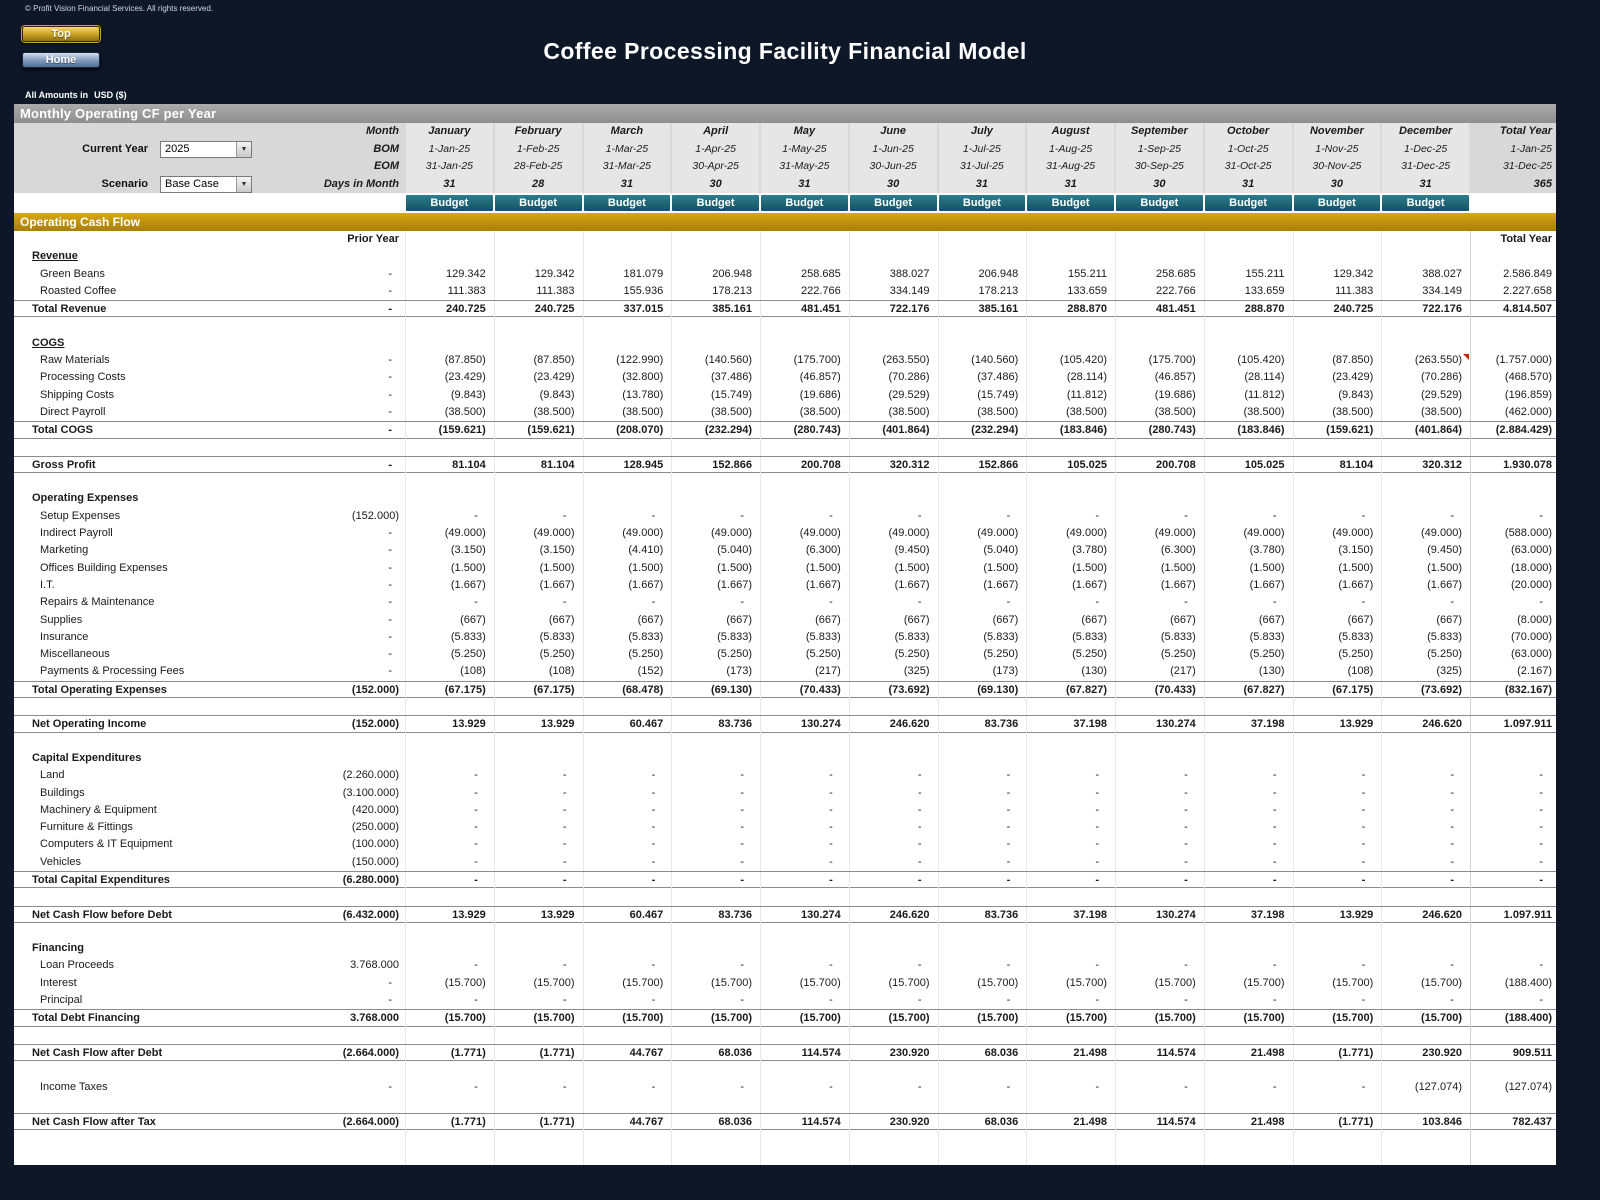  What do you see at coordinates (1336, 183) in the screenshot?
I see `days-in-month: 30` at bounding box center [1336, 183].